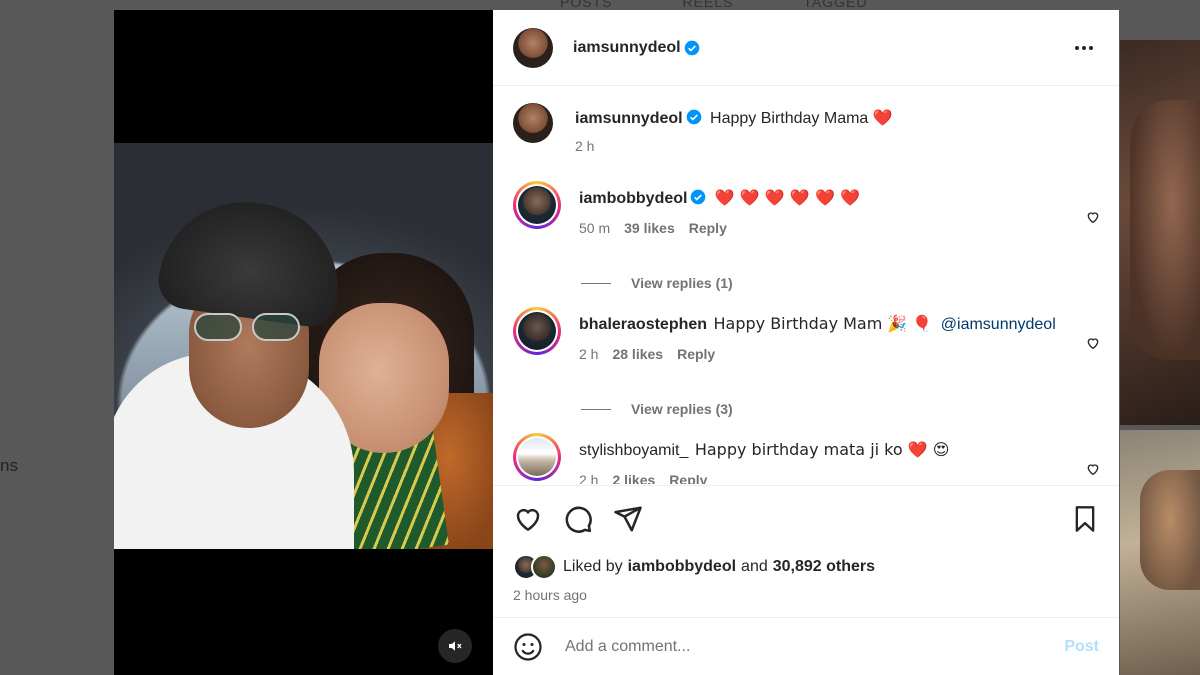 The image size is (1200, 675). Describe the element at coordinates (593, 566) in the screenshot. I see `liked-by-prefix: Liked by` at that location.